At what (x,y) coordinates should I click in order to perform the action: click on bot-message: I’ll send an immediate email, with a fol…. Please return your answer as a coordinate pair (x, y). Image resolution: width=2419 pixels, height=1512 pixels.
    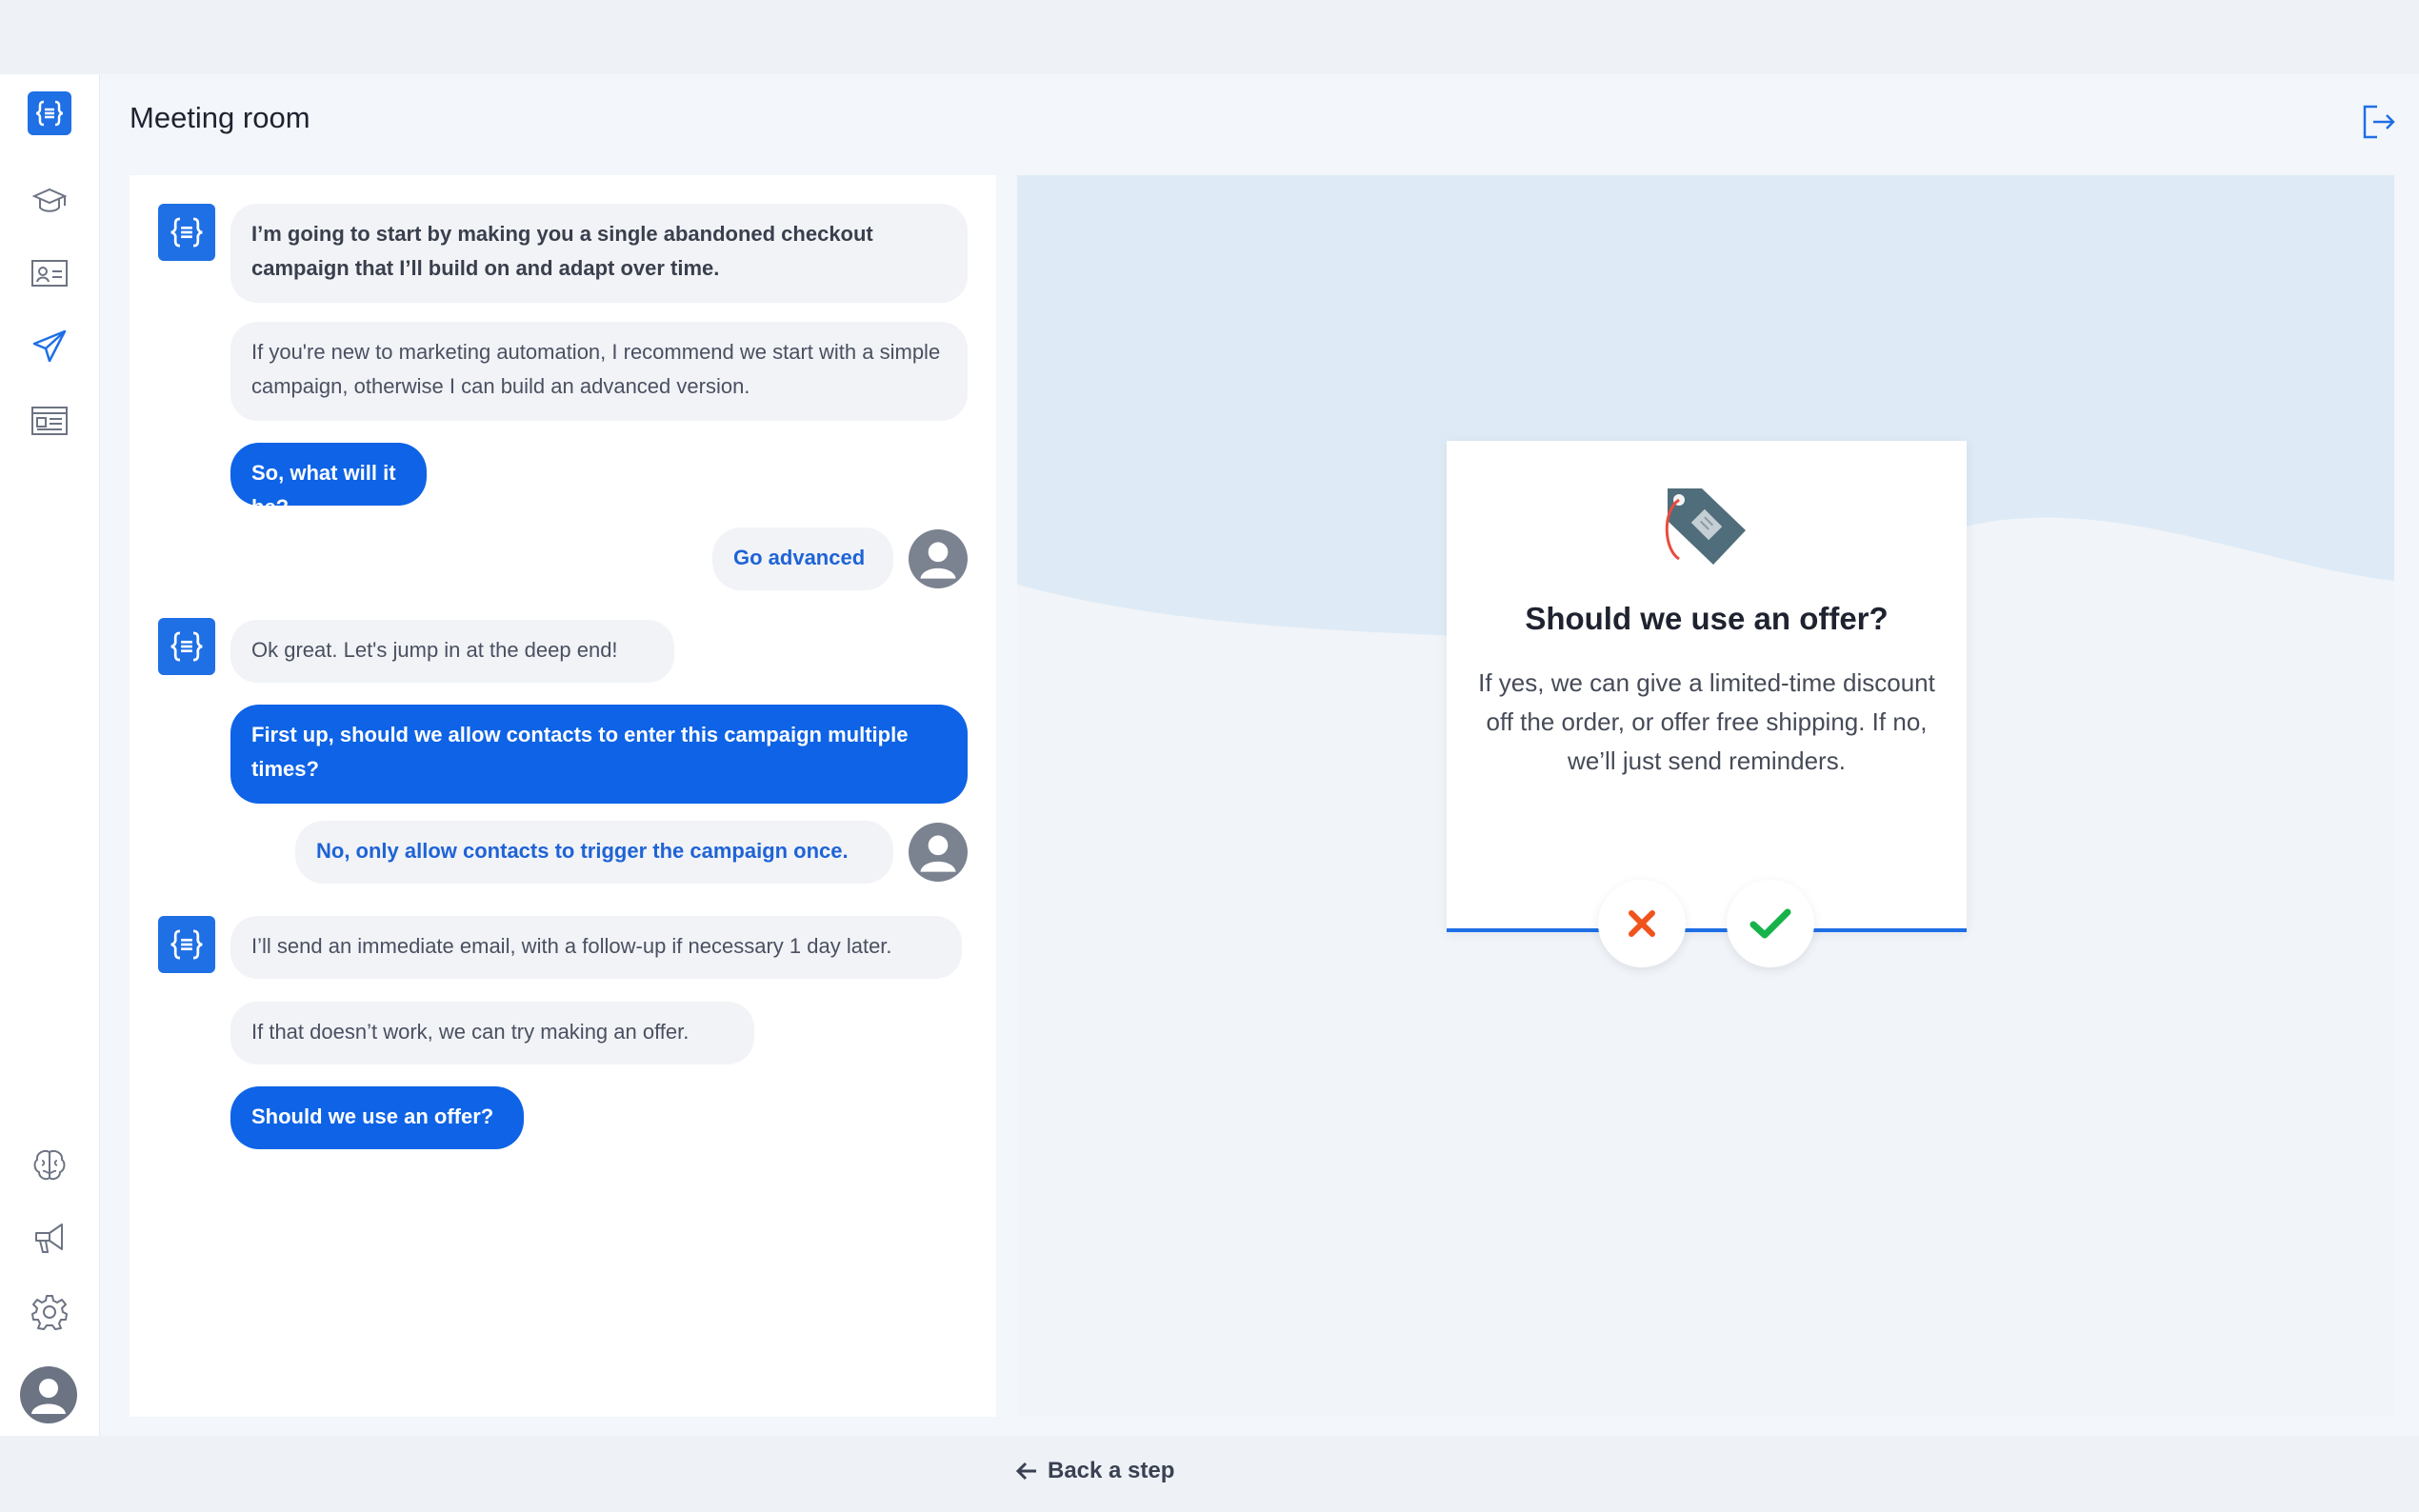
    Looking at the image, I should click on (596, 947).